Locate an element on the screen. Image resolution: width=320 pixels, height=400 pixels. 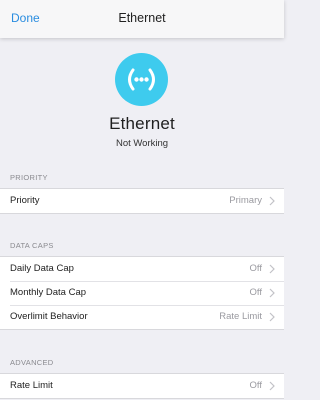
priority-group: Priority Primary is located at coordinates (142, 201).